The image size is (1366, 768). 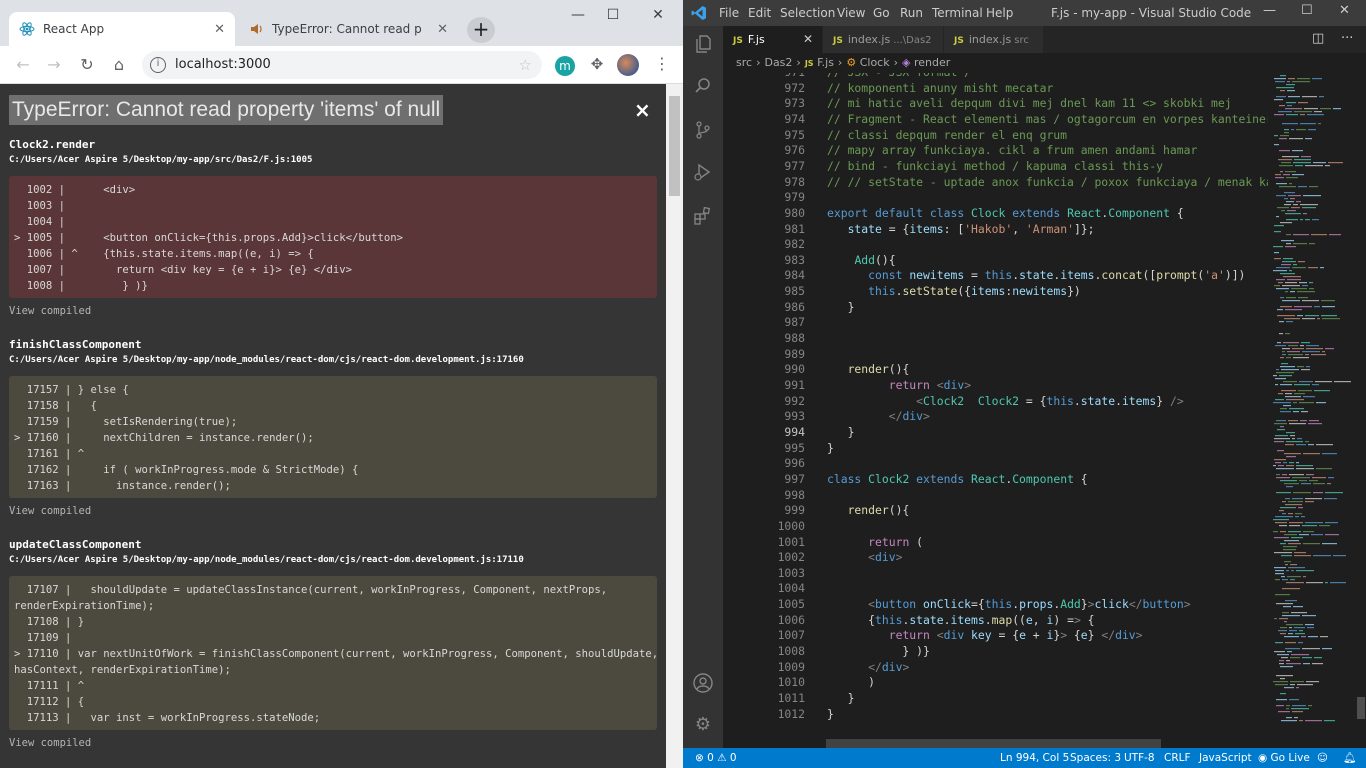 I want to click on address-bar: i localhost:3000 ☆, so click(x=342, y=65).